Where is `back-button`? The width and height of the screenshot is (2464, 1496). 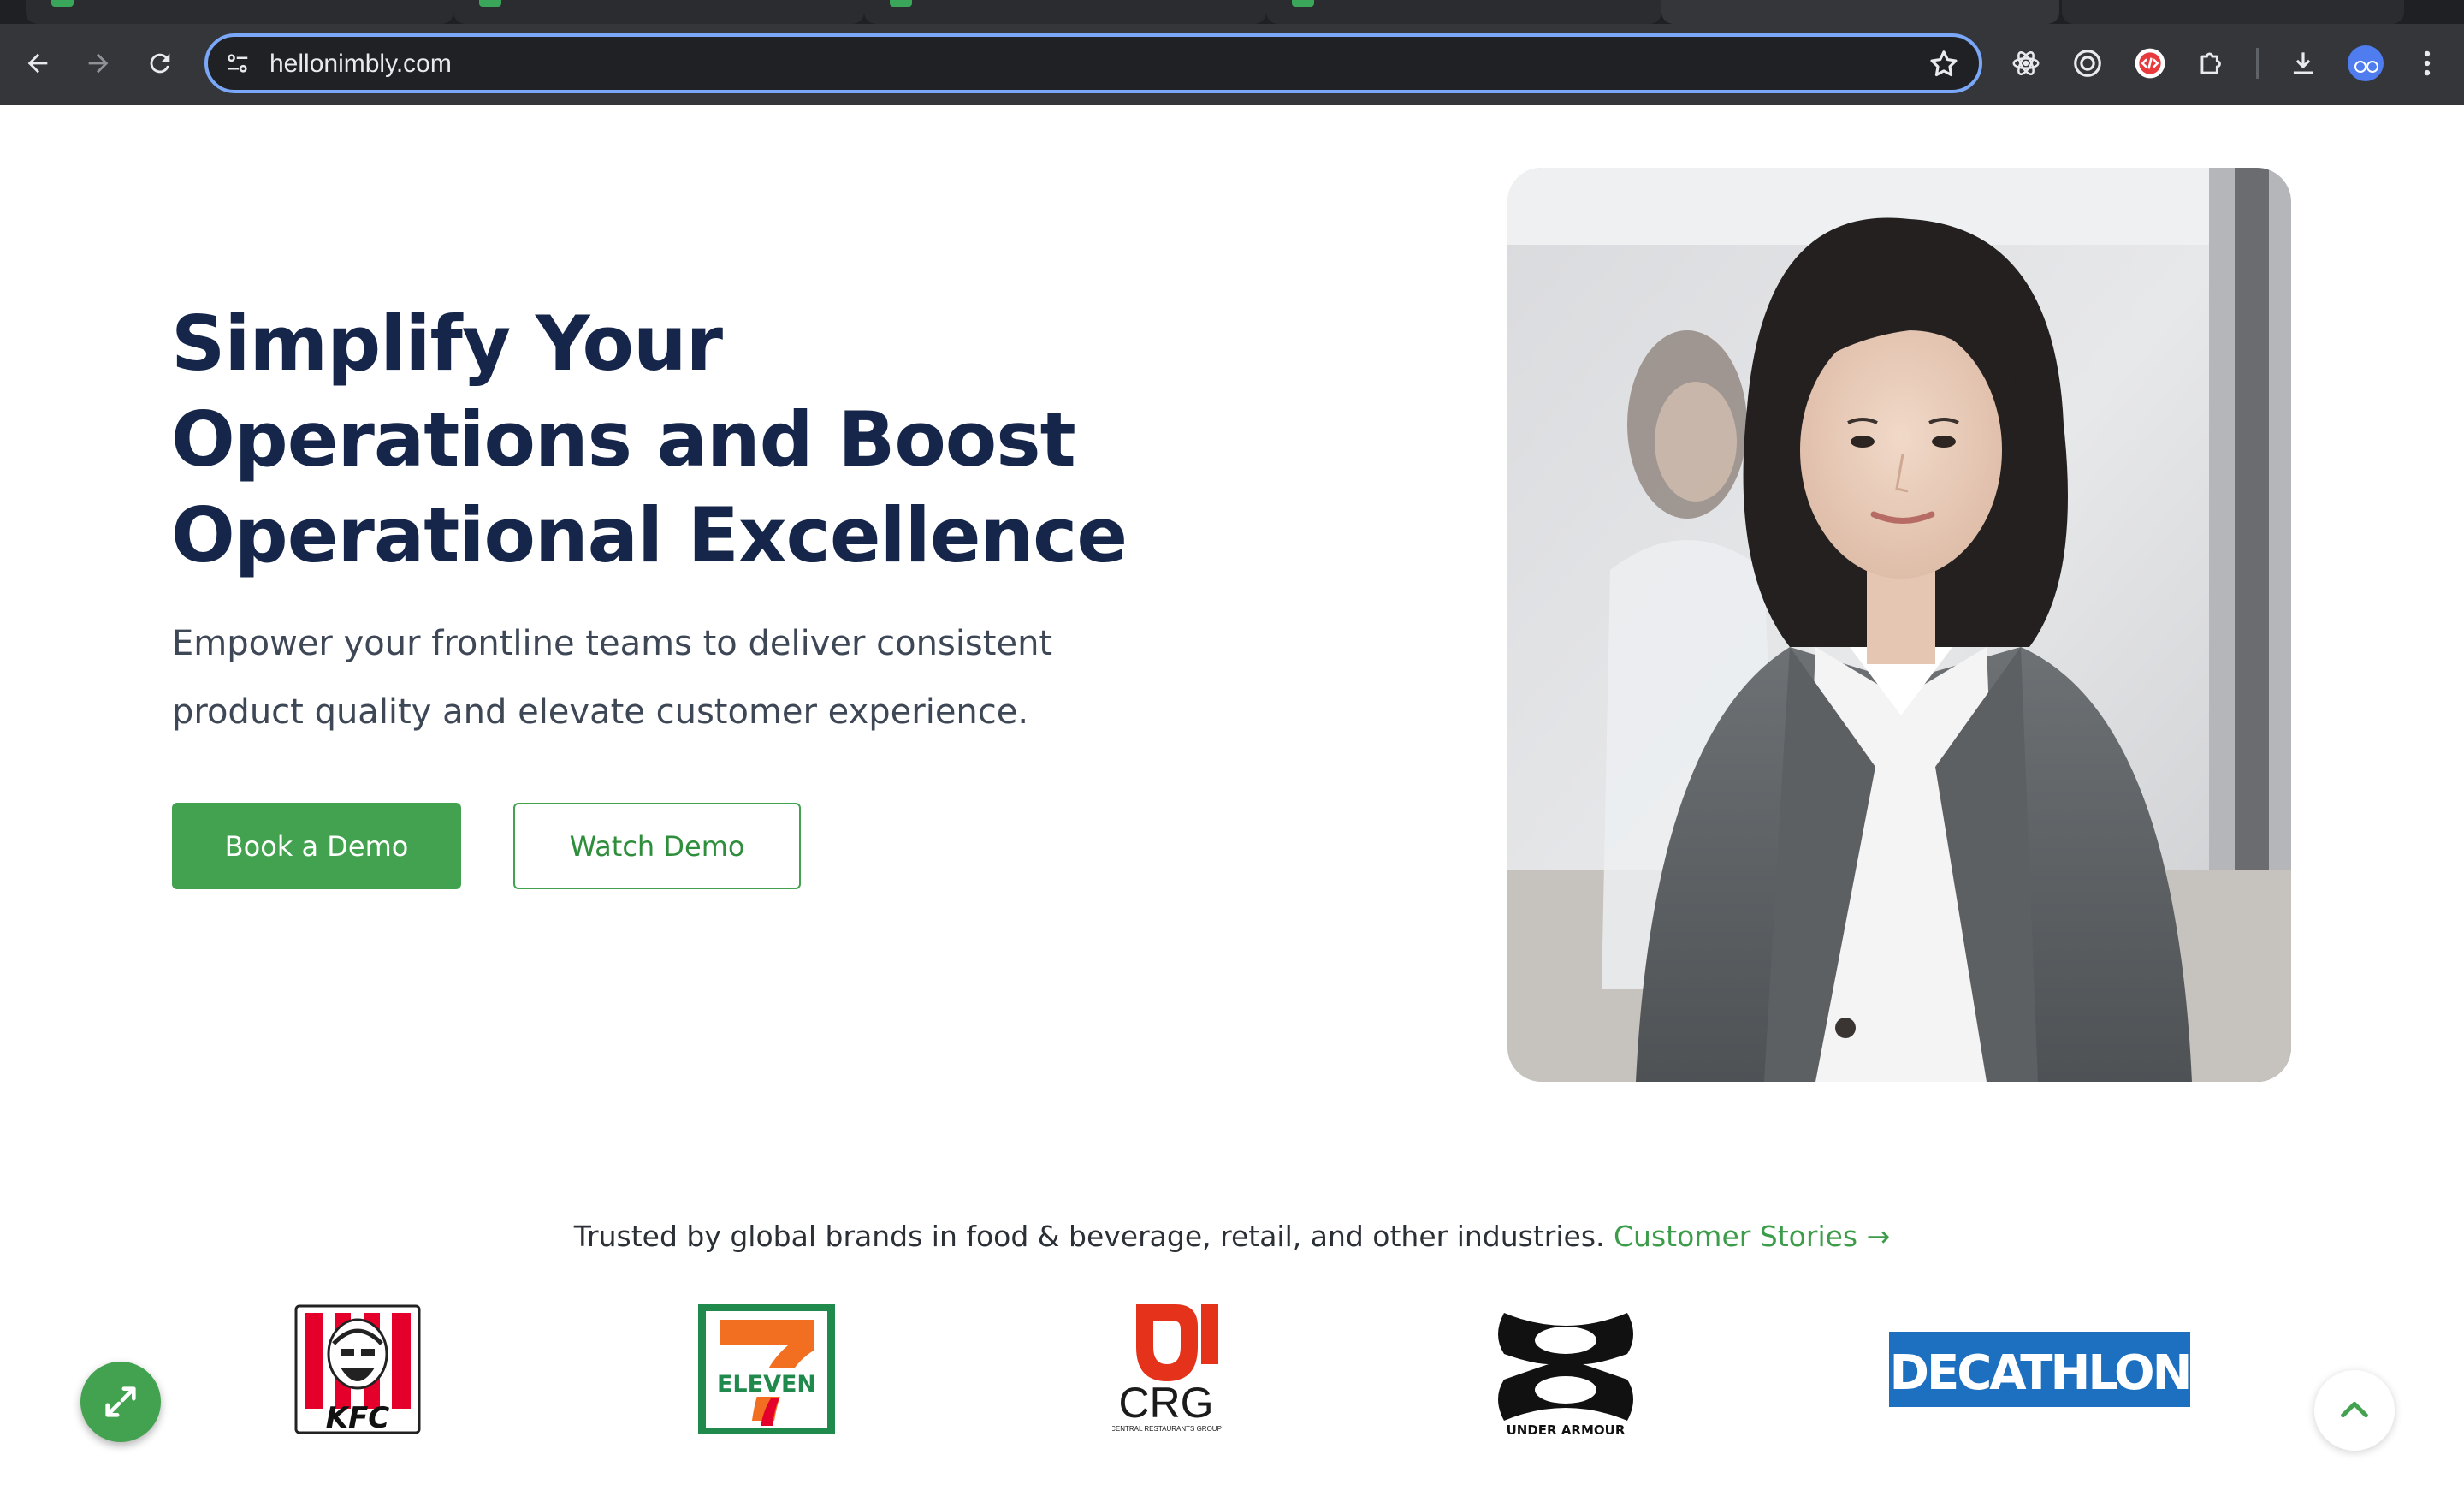
back-button is located at coordinates (37, 64).